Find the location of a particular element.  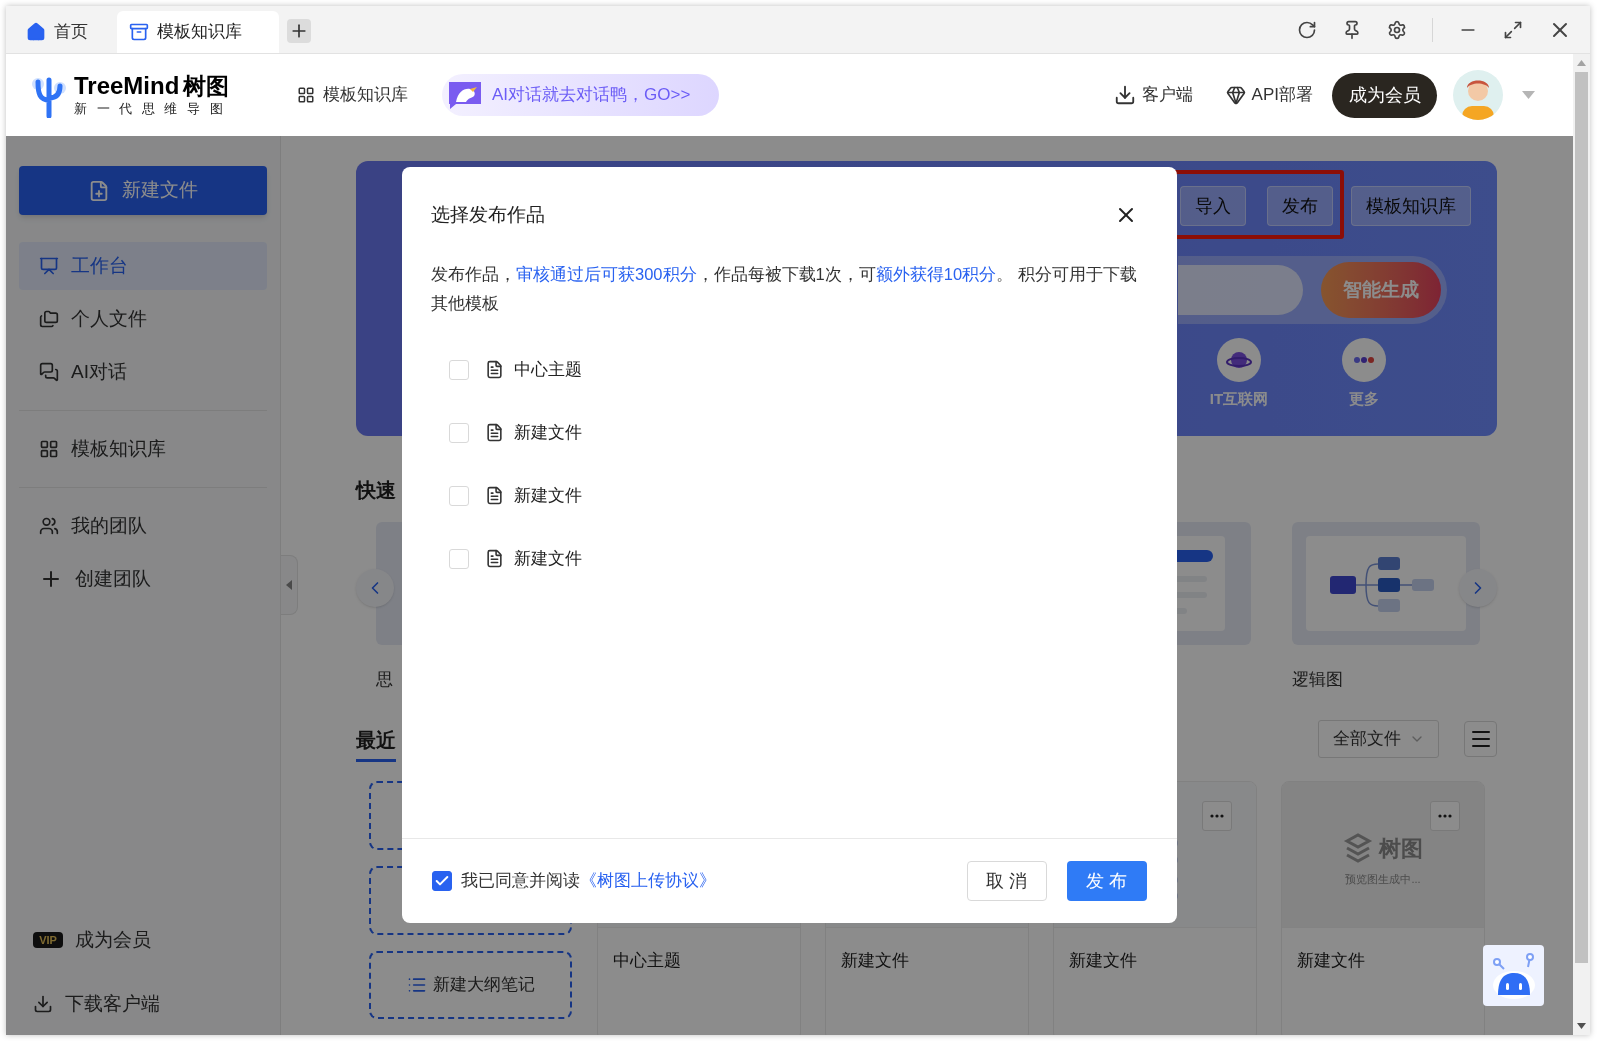

publish-description: 发布作品，审核通过后可获300积分，作品每被下载1次，可额外获得10积分。 积分可用于下载其他模板 is located at coordinates (784, 289).